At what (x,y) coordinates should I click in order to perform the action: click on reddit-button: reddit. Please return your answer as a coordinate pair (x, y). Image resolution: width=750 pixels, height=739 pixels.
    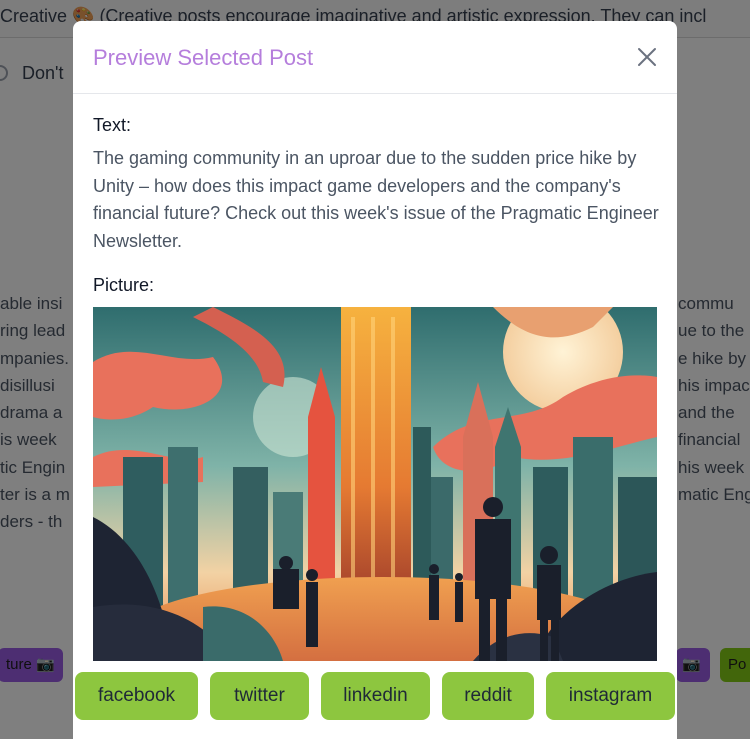
    Looking at the image, I should click on (488, 696).